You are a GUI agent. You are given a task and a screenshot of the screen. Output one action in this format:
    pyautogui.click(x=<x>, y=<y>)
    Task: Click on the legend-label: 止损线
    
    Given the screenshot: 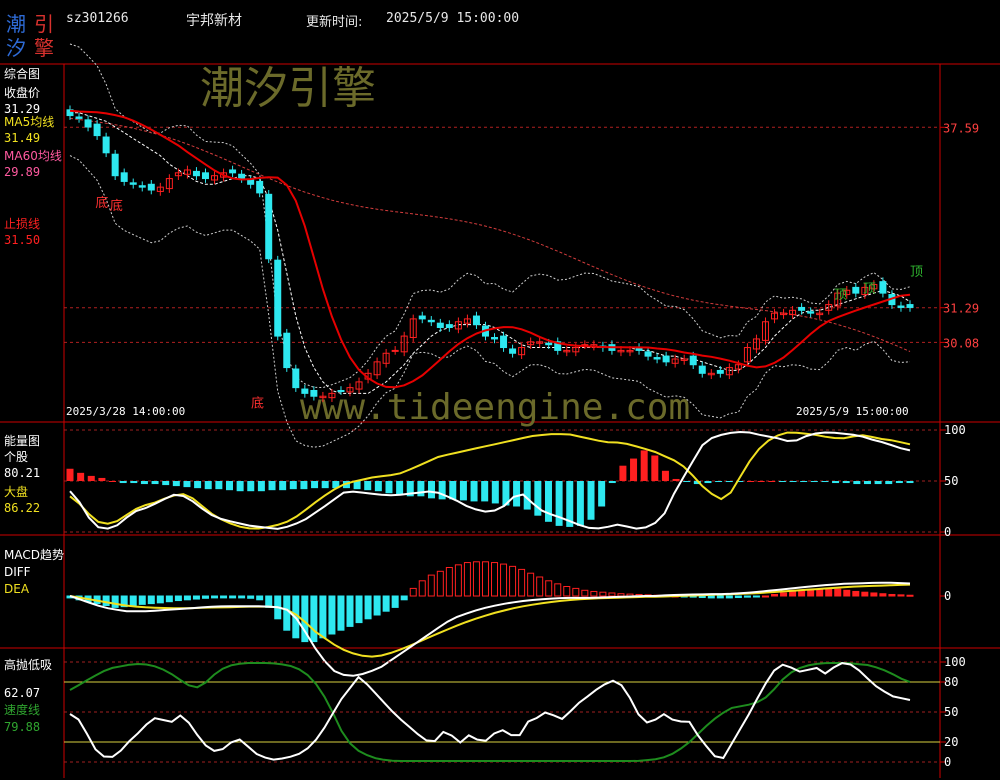 What is the action you would take?
    pyautogui.click(x=22, y=224)
    